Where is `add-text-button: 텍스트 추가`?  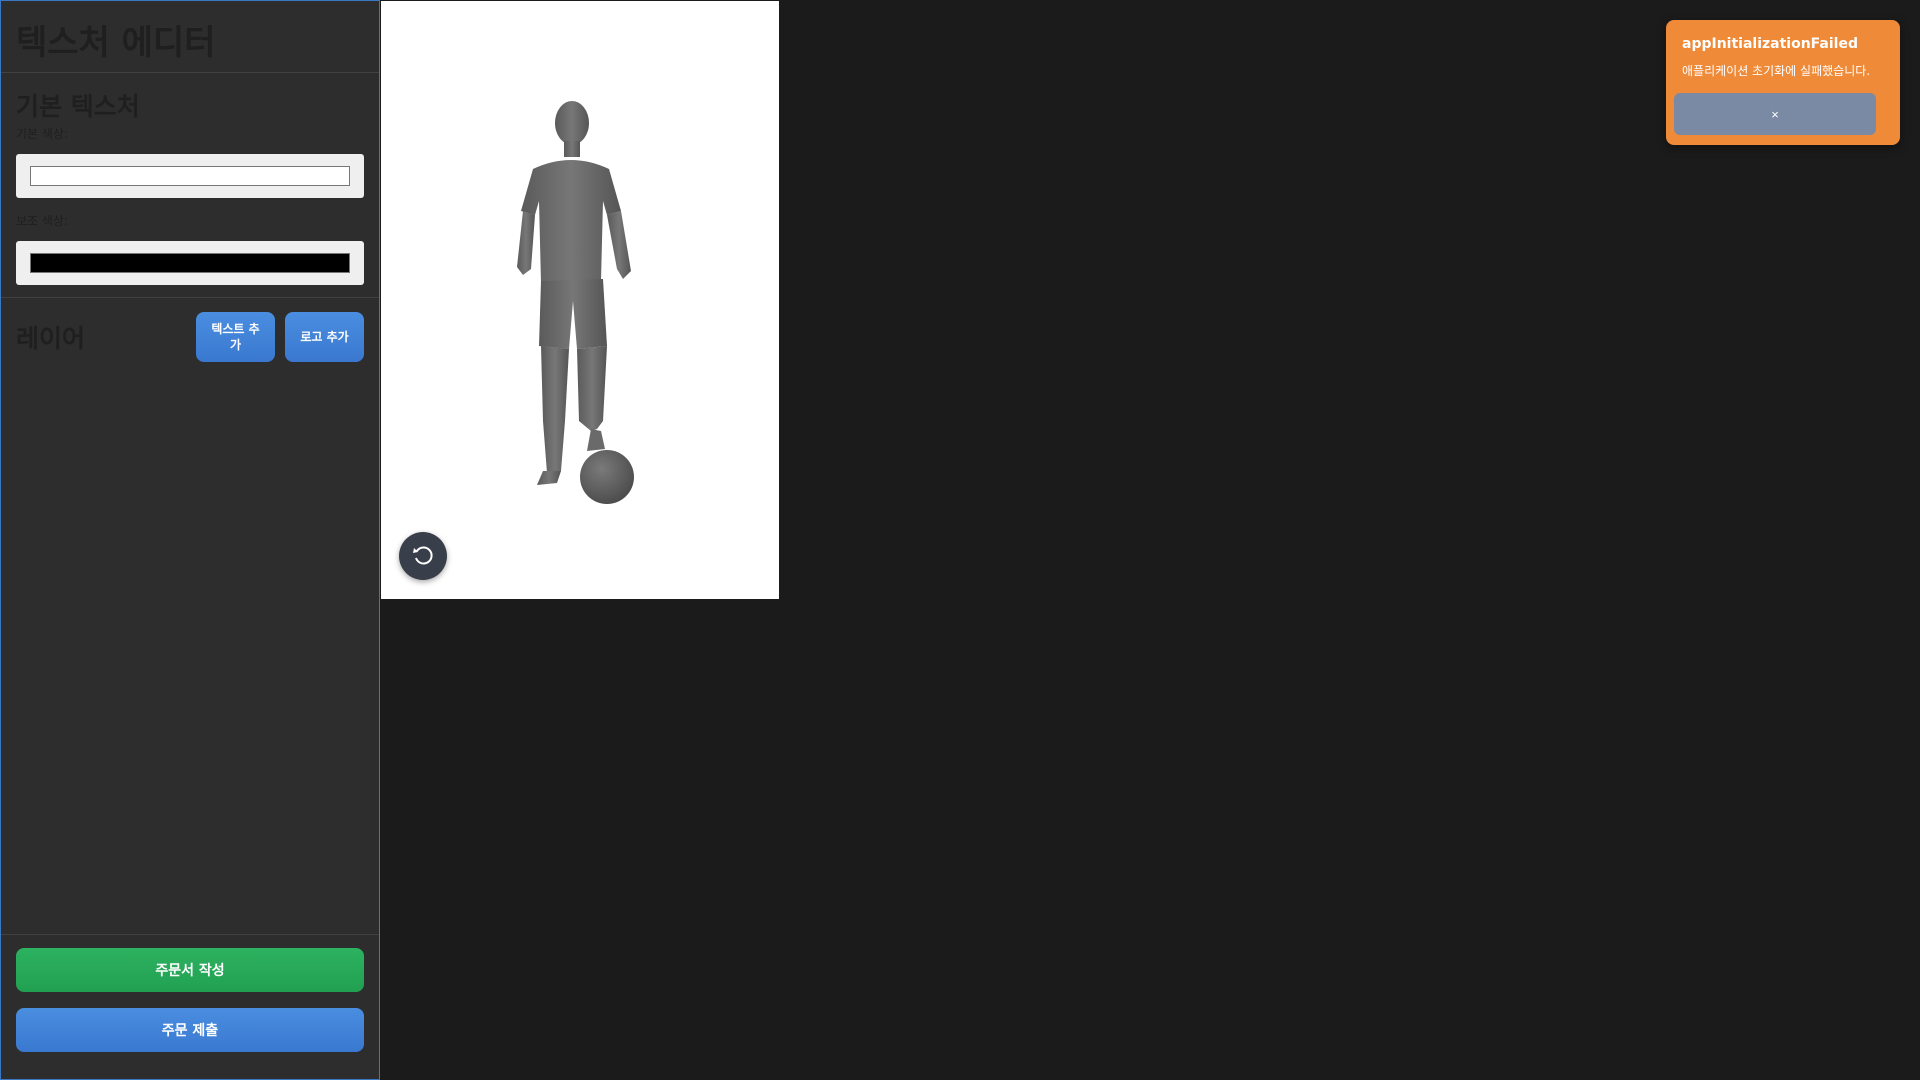
add-text-button: 텍스트 추가 is located at coordinates (235, 337).